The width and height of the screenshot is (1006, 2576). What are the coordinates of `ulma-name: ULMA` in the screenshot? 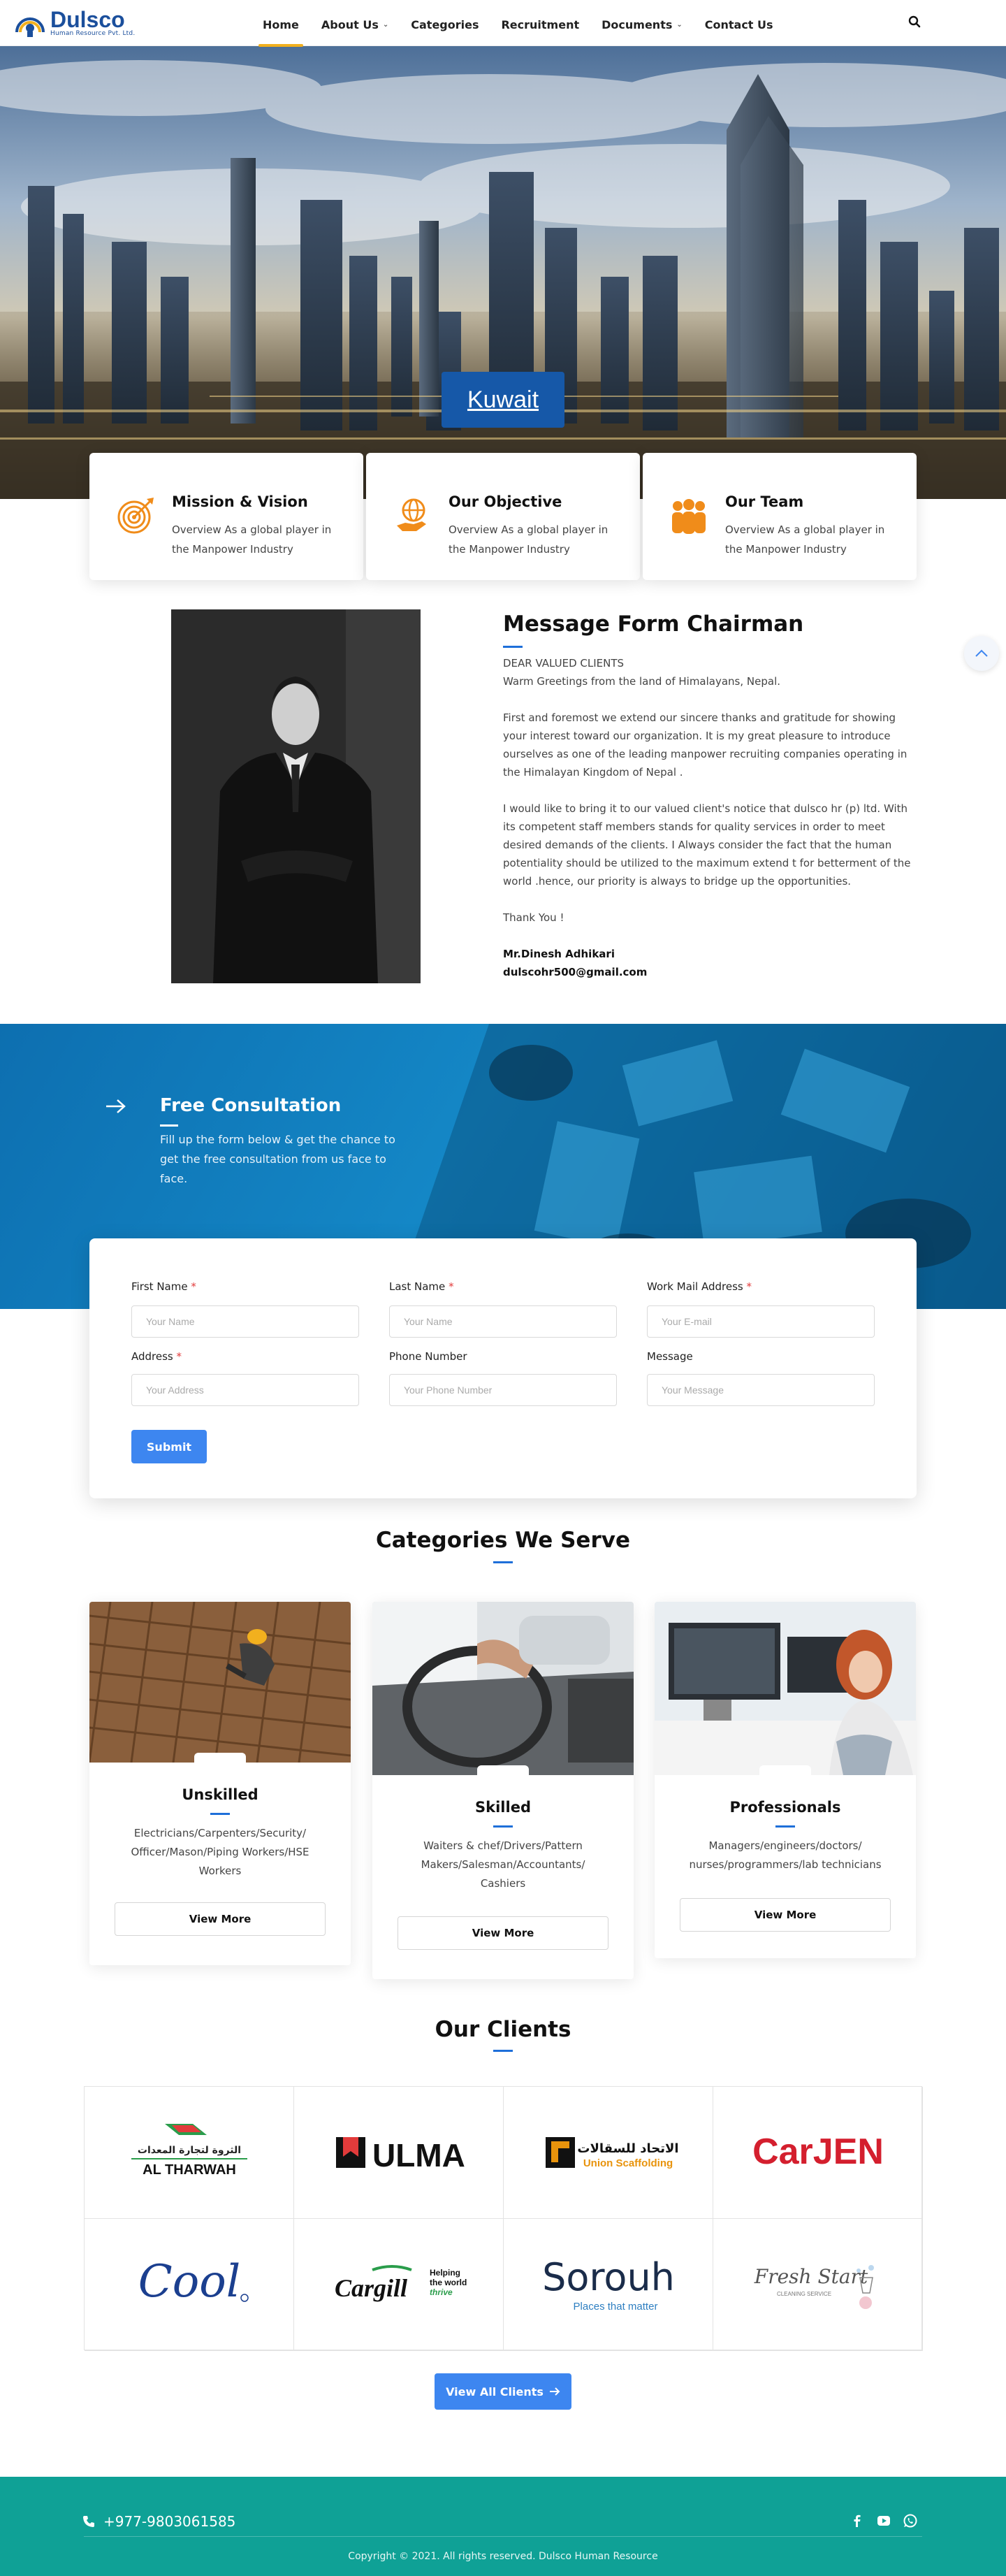 It's located at (418, 2155).